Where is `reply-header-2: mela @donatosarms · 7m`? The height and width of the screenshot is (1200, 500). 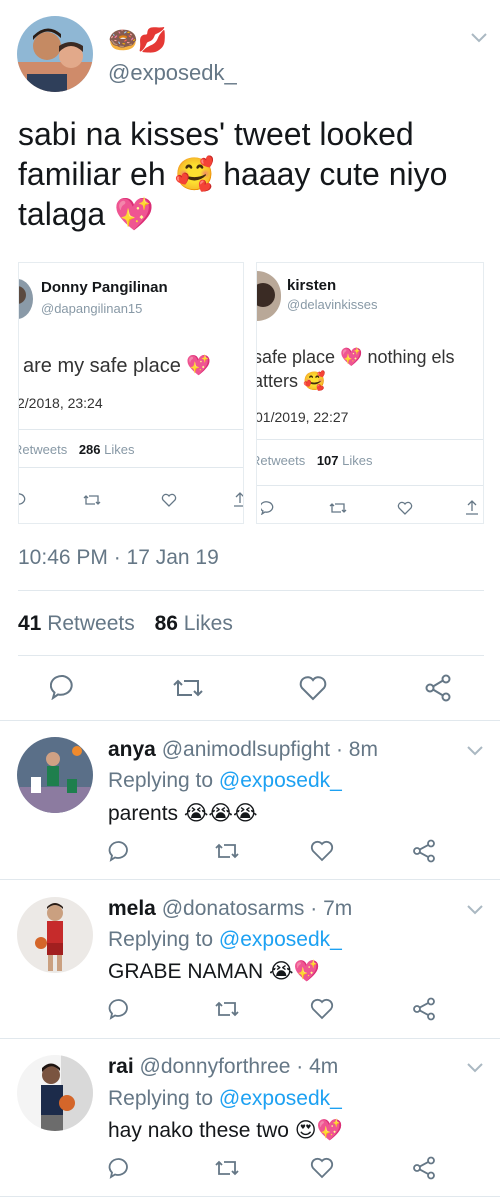 reply-header-2: mela @donatosarms · 7m is located at coordinates (230, 909).